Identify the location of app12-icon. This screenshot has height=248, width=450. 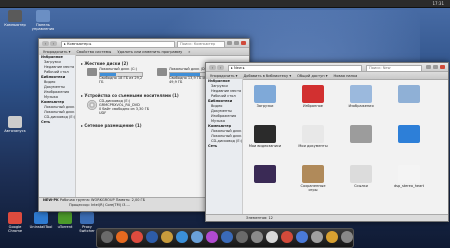
(347, 237).